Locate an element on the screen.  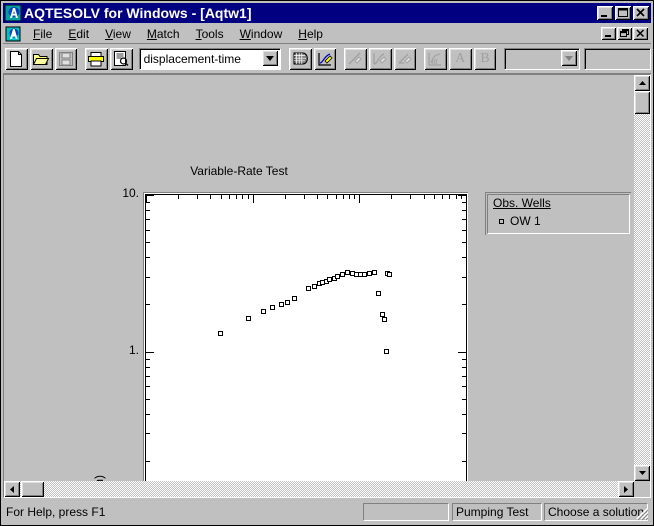
derivative-icon is located at coordinates (435, 59).